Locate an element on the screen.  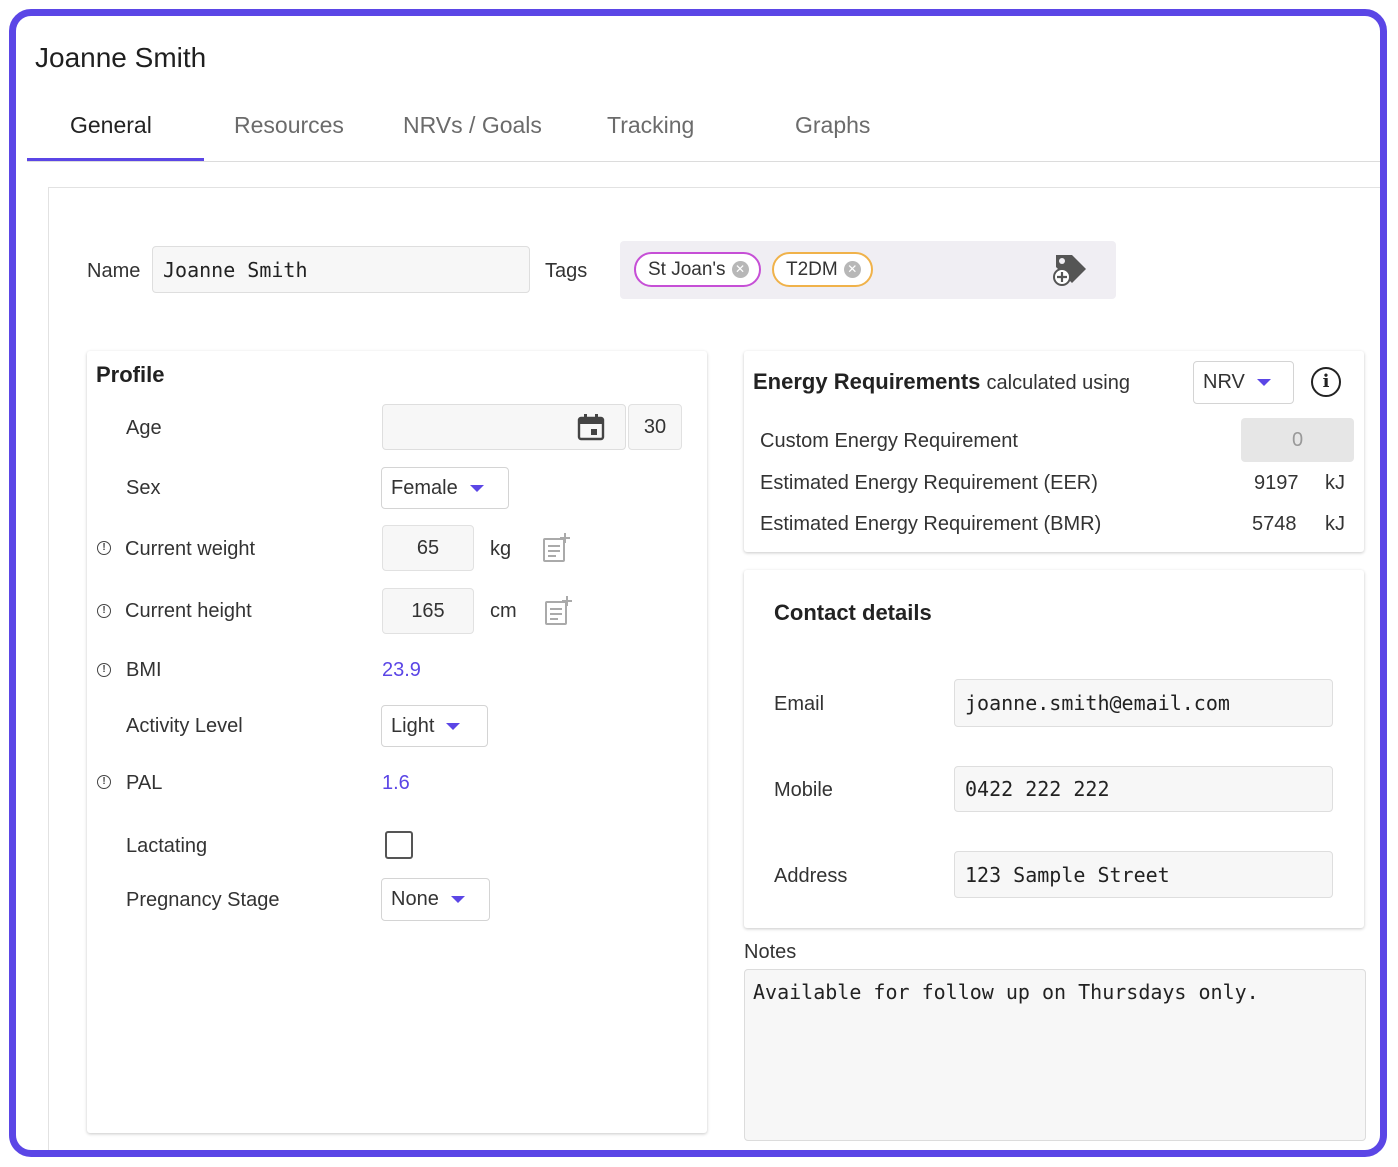
page-title: Joanne Smith is located at coordinates (121, 57).